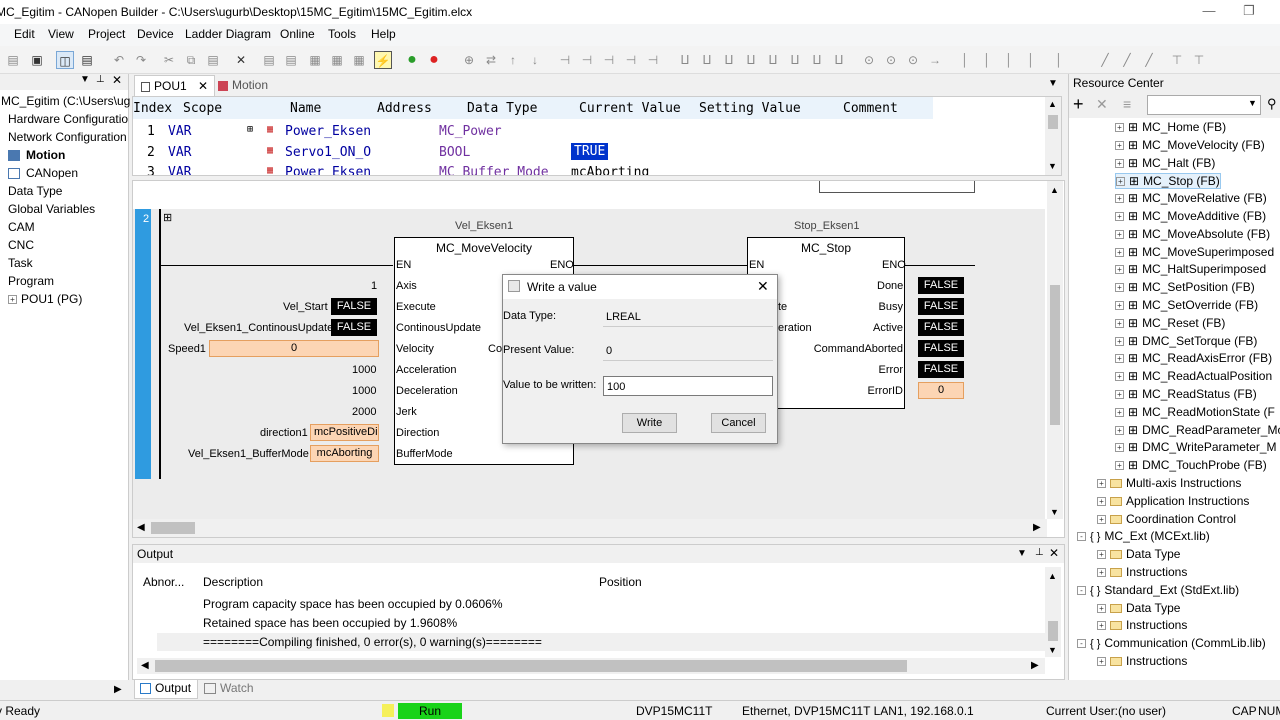  I want to click on tree-cnc: CNC, so click(21, 245).